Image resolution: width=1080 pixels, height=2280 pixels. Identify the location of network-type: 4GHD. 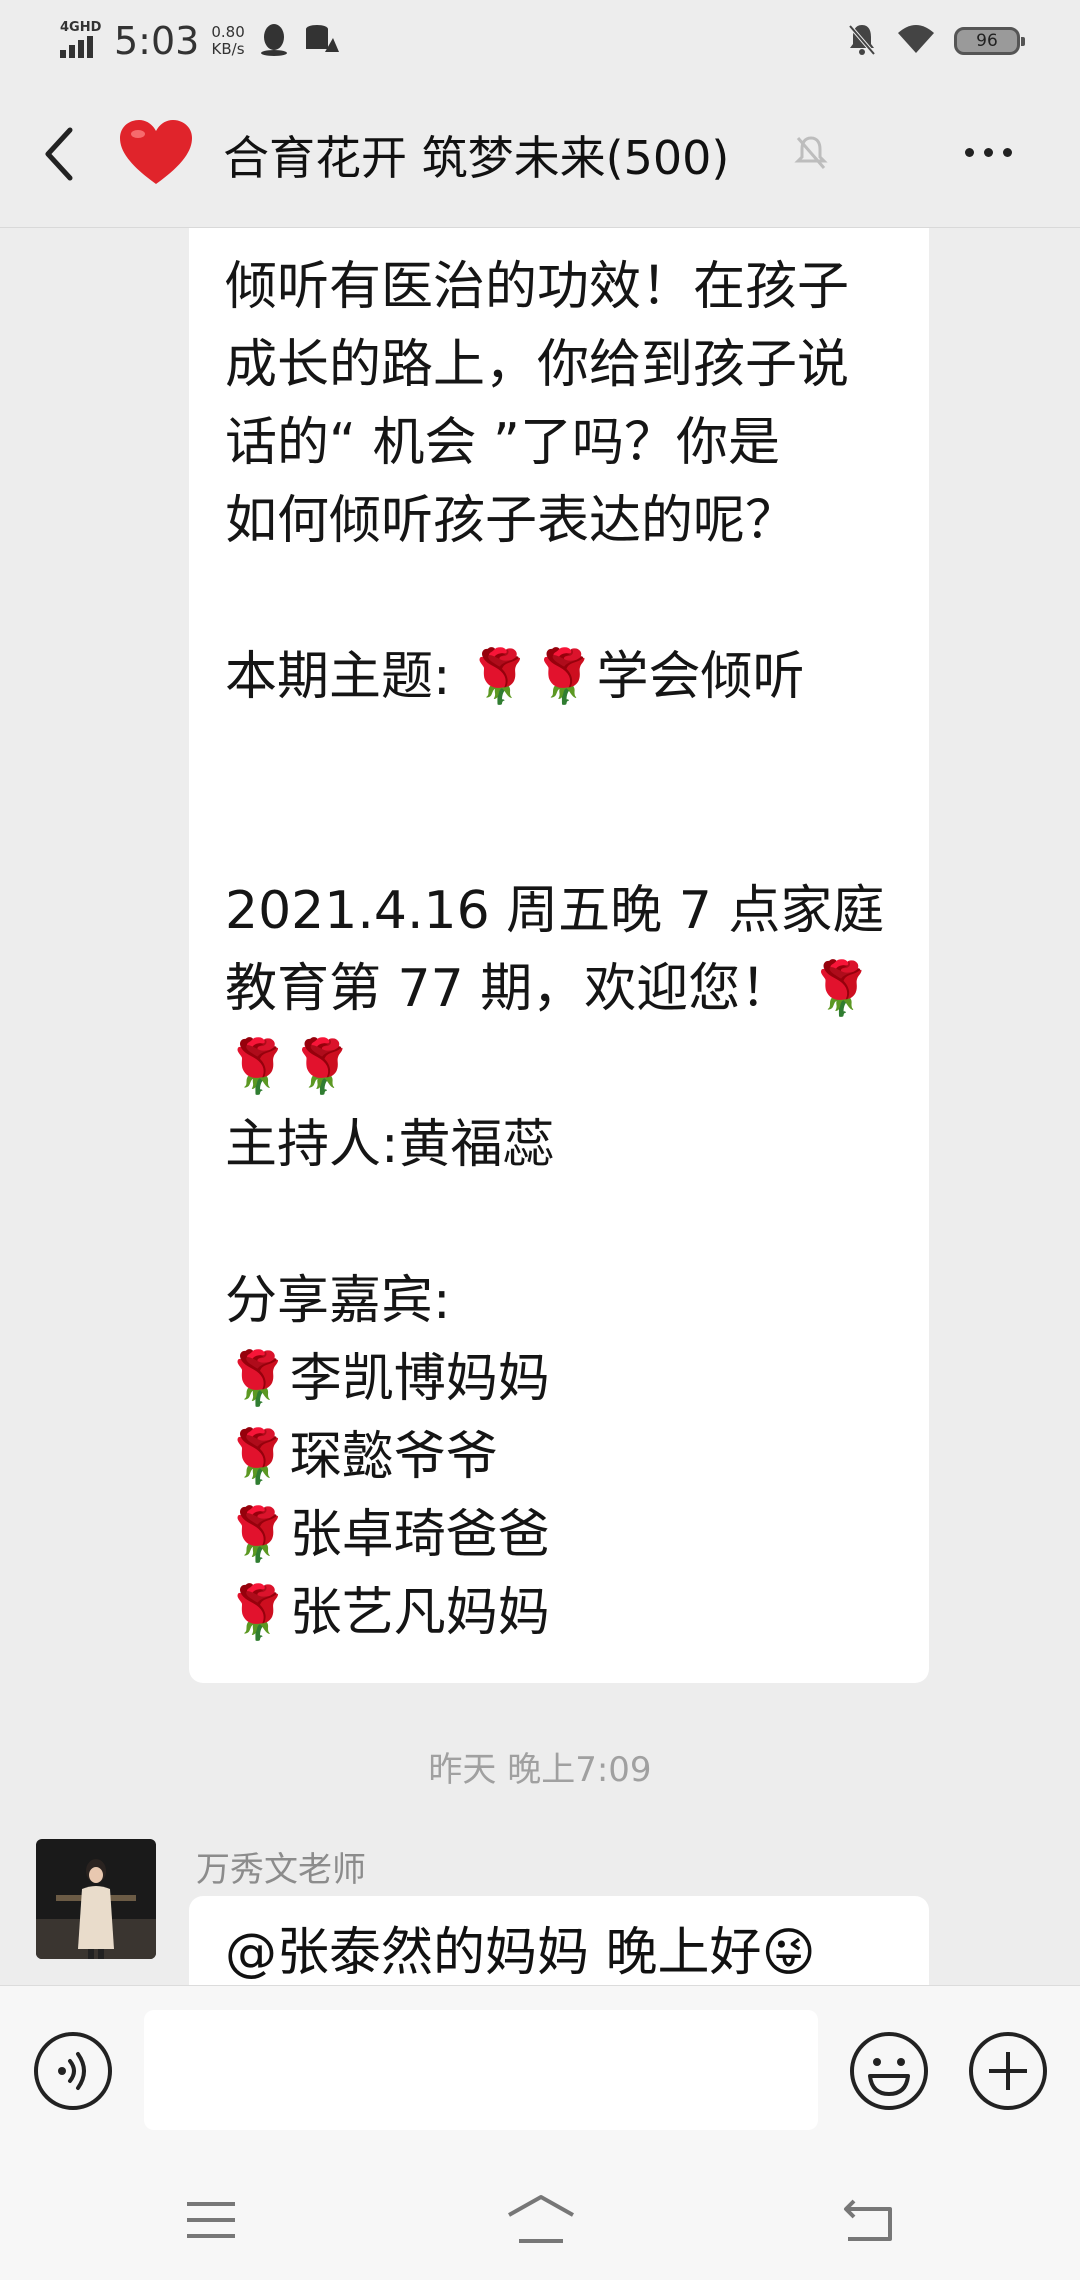
(81, 27).